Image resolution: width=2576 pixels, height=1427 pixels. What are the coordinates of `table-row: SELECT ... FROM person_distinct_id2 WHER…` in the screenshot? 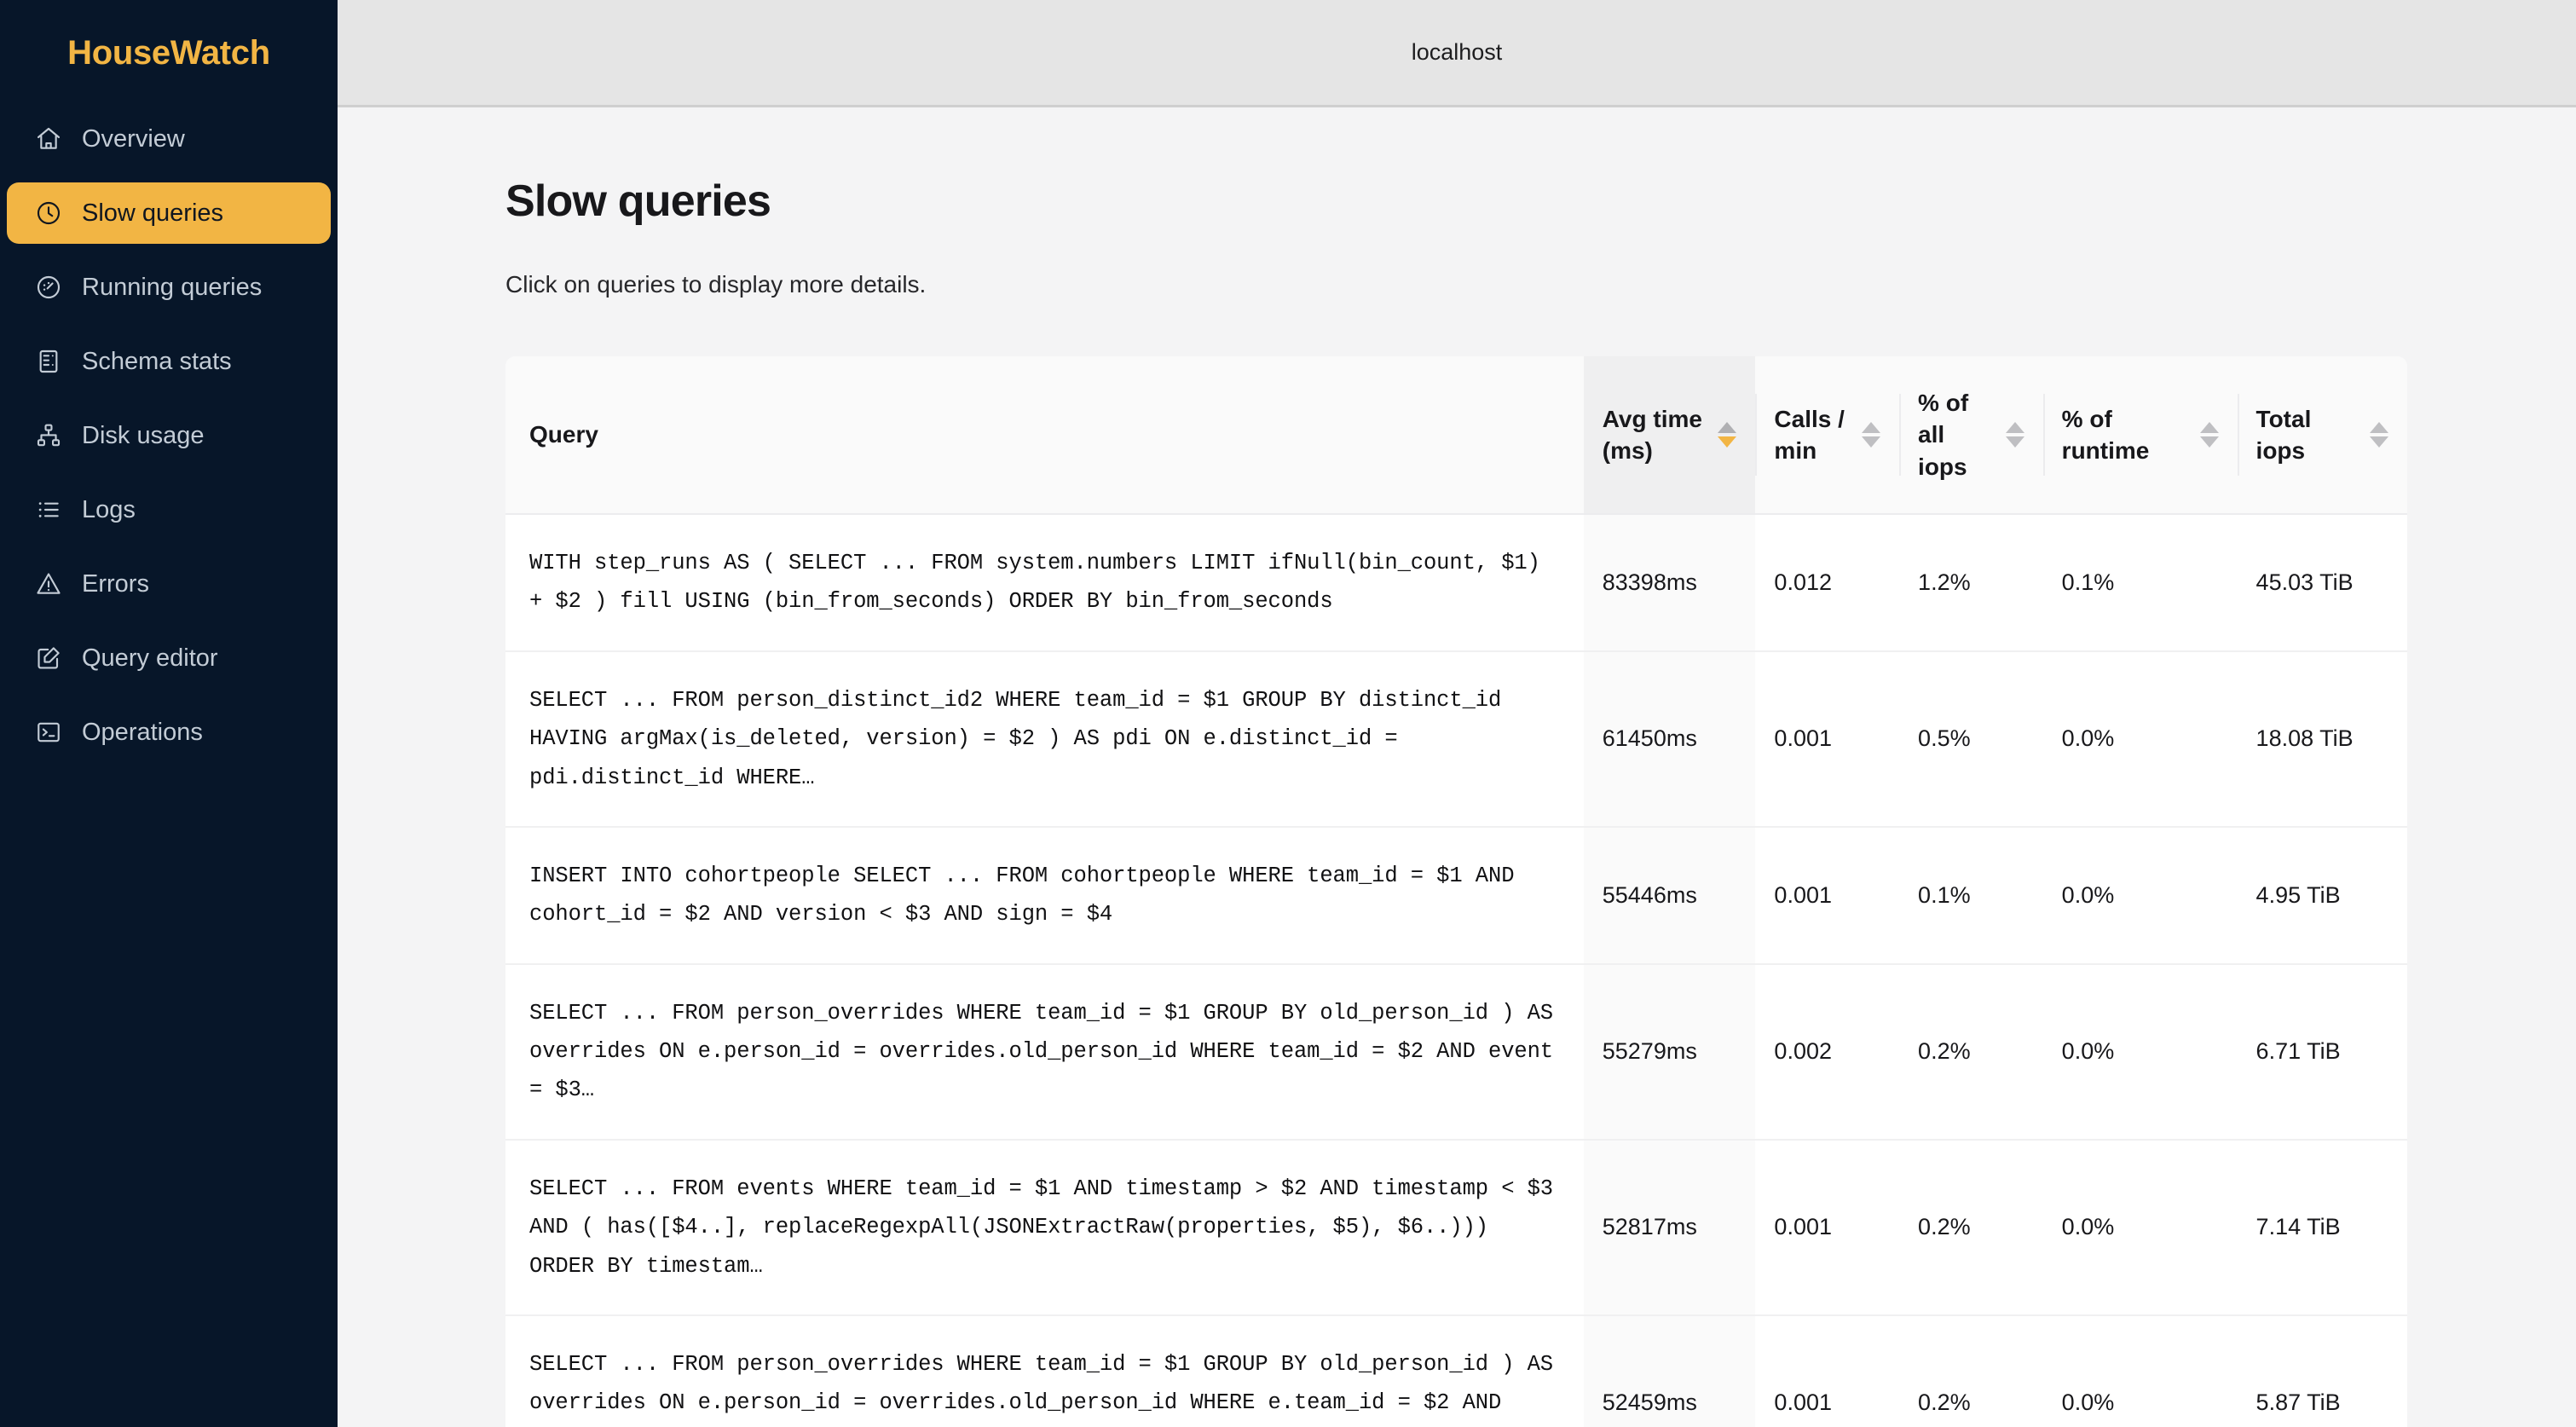 It's located at (1456, 739).